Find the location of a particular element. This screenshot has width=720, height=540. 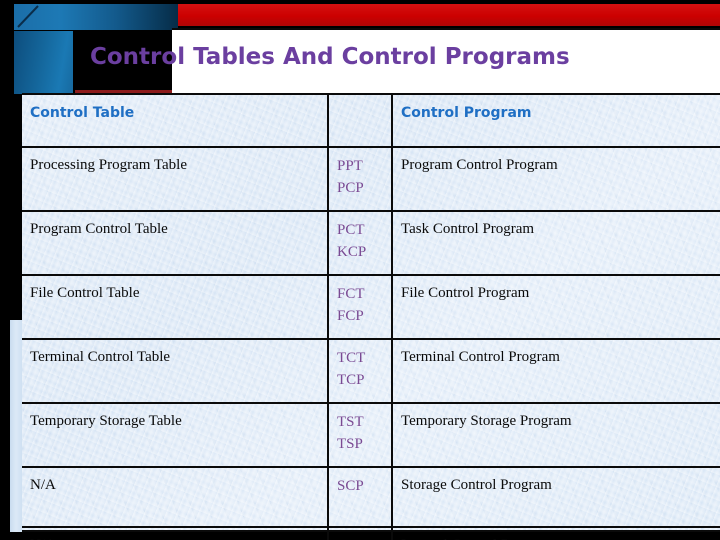

cell-control-program: Storage Control Program is located at coordinates (556, 497).